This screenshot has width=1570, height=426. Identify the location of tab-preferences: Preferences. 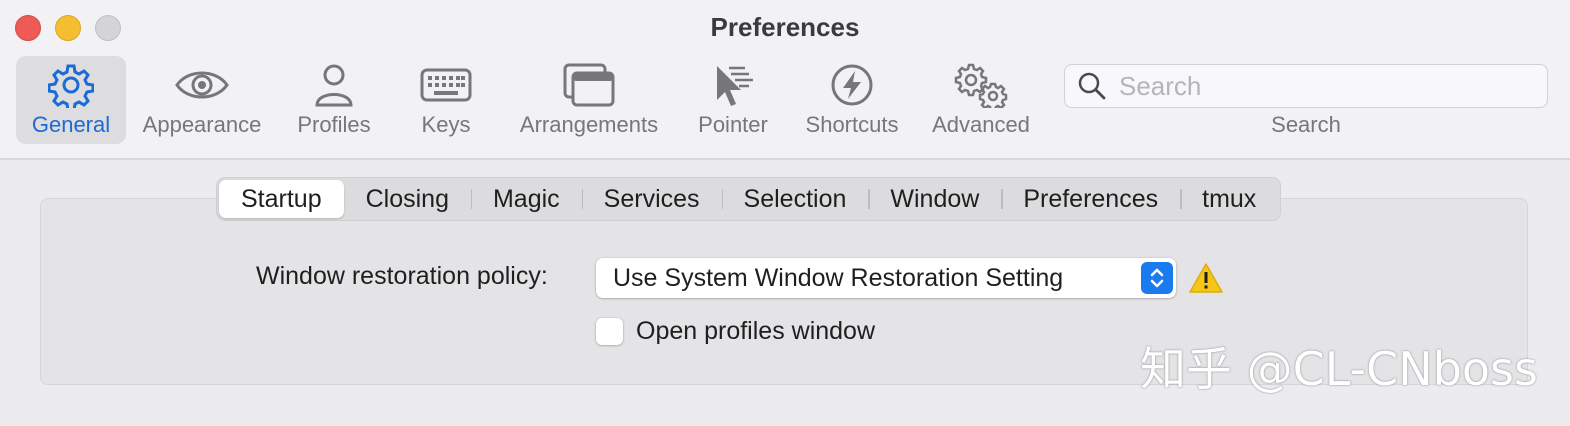
(1090, 199).